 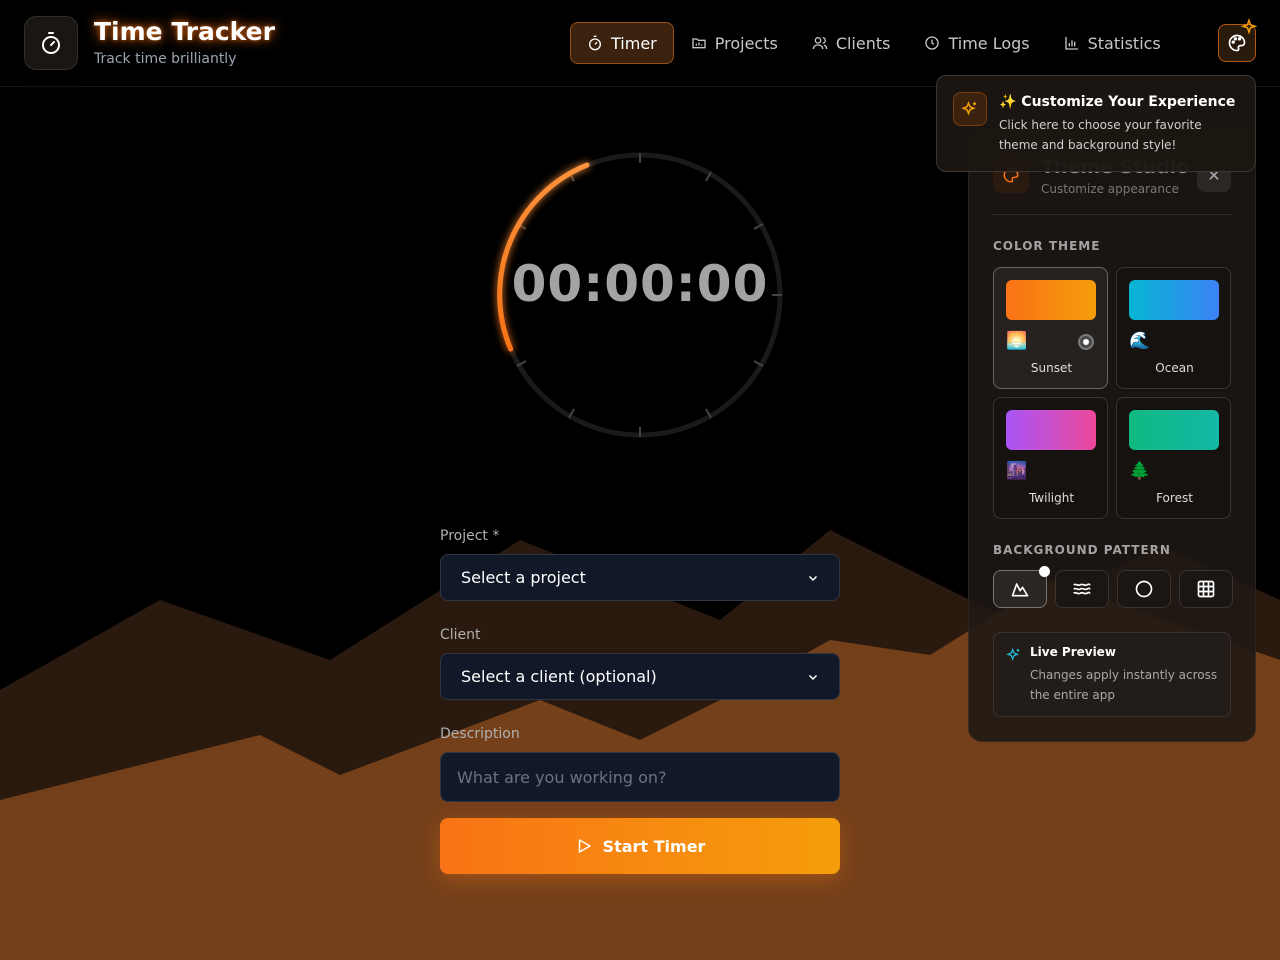 I want to click on start-timer-label: Start Timer, so click(x=654, y=846).